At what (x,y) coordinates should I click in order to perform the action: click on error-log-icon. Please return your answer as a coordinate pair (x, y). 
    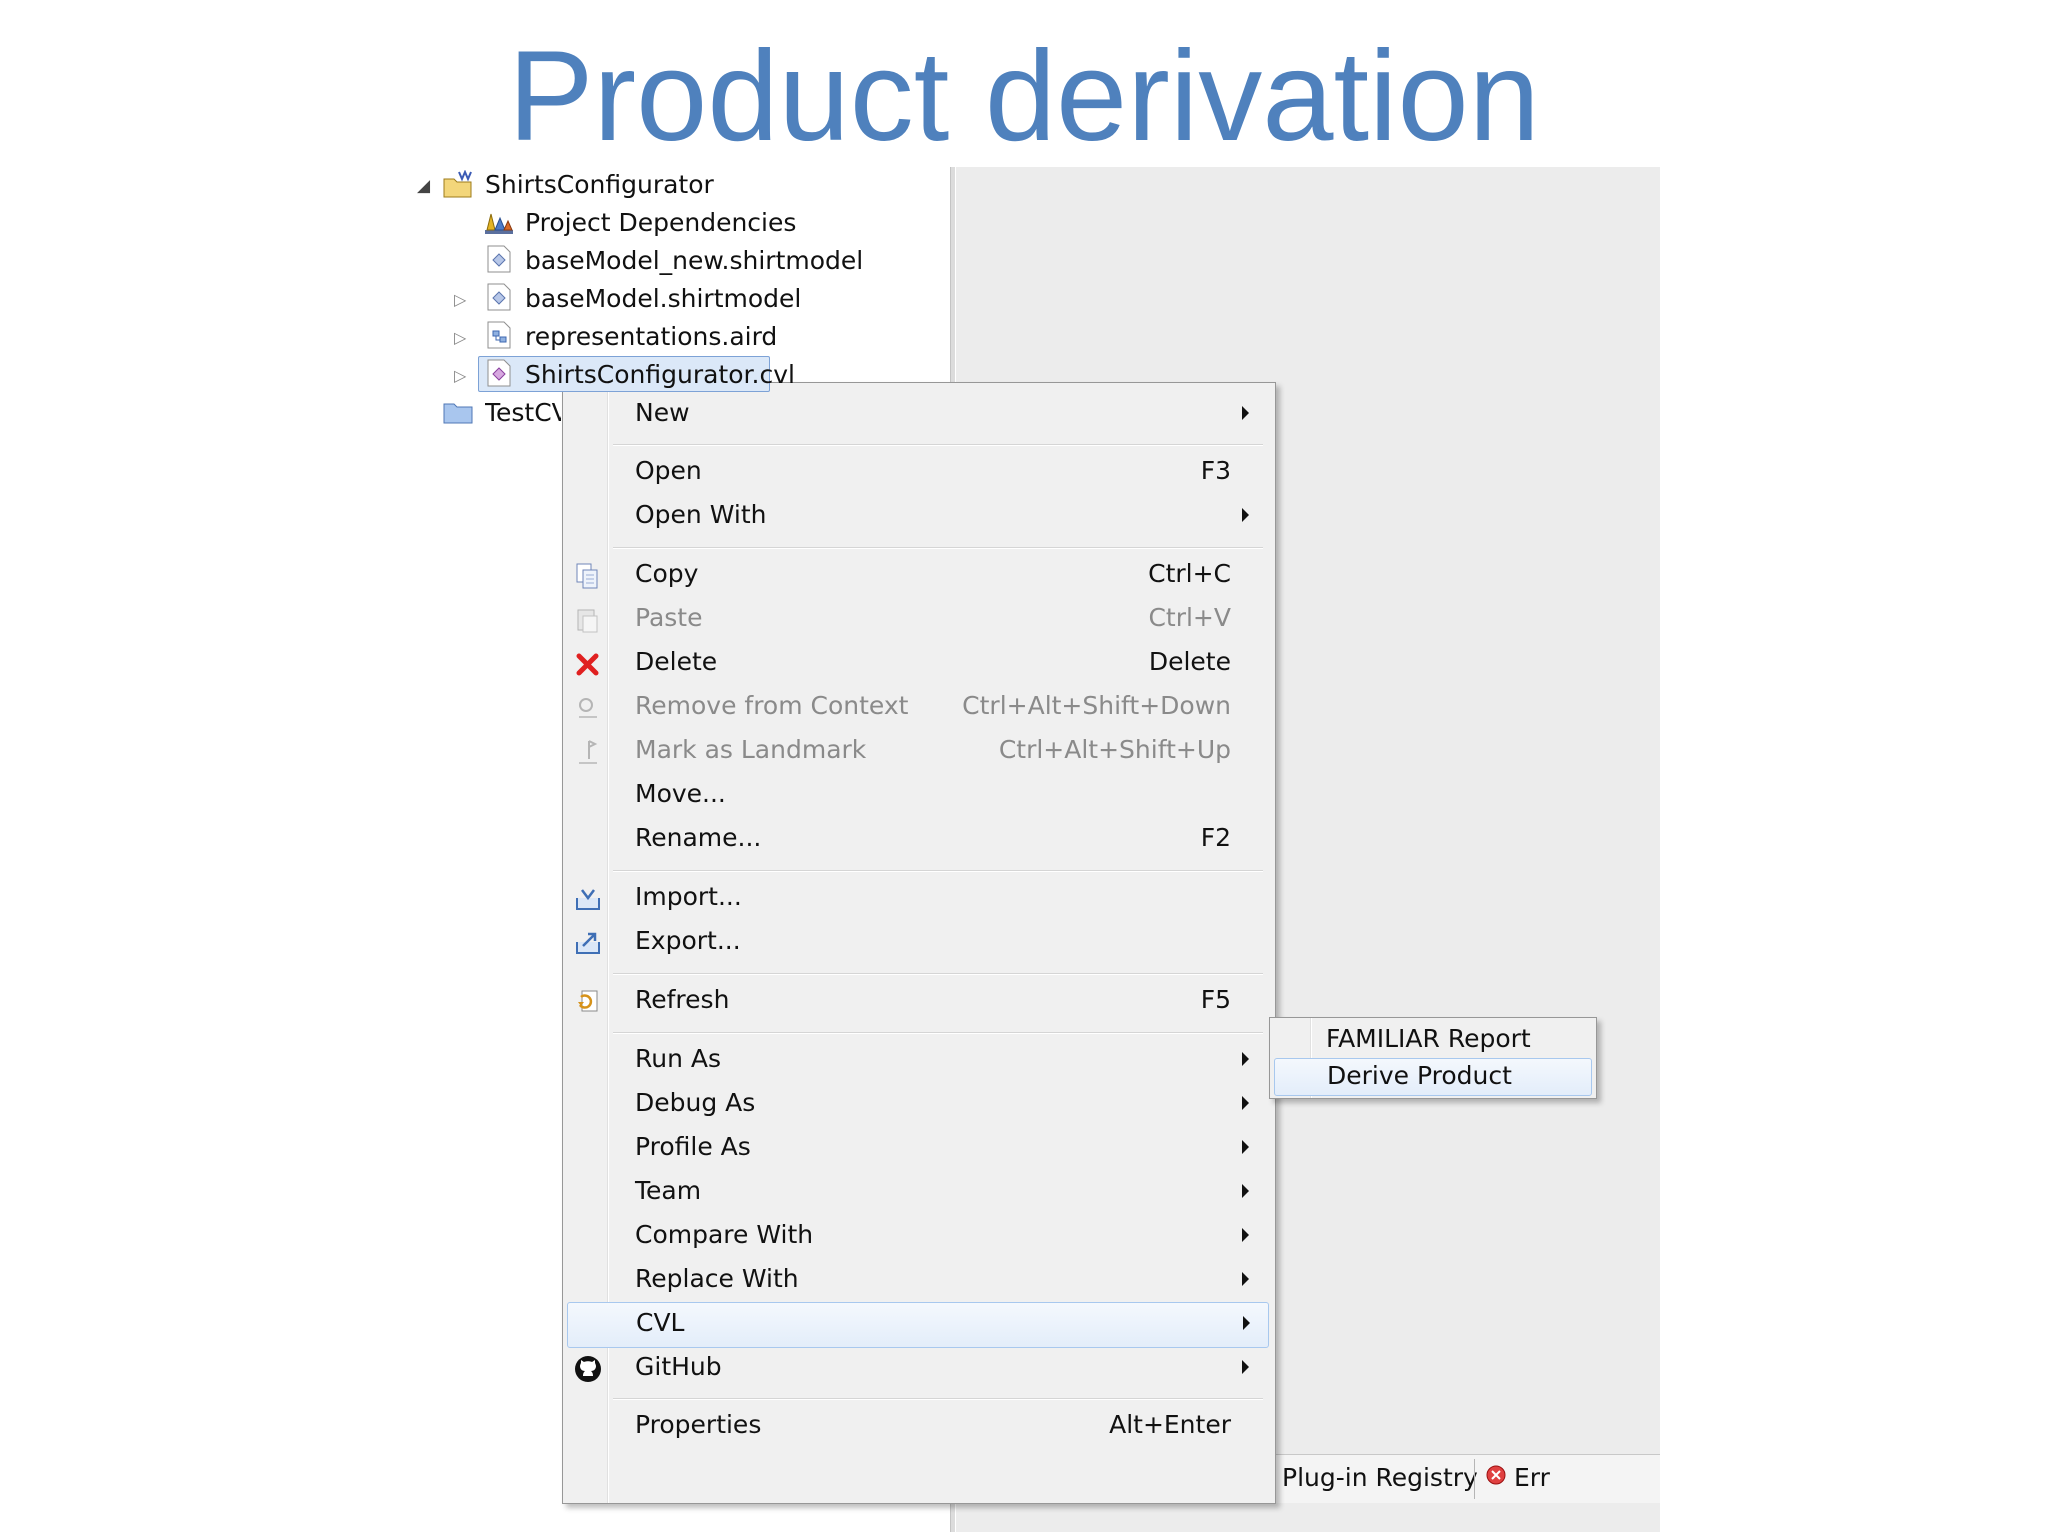
    Looking at the image, I should click on (1496, 1475).